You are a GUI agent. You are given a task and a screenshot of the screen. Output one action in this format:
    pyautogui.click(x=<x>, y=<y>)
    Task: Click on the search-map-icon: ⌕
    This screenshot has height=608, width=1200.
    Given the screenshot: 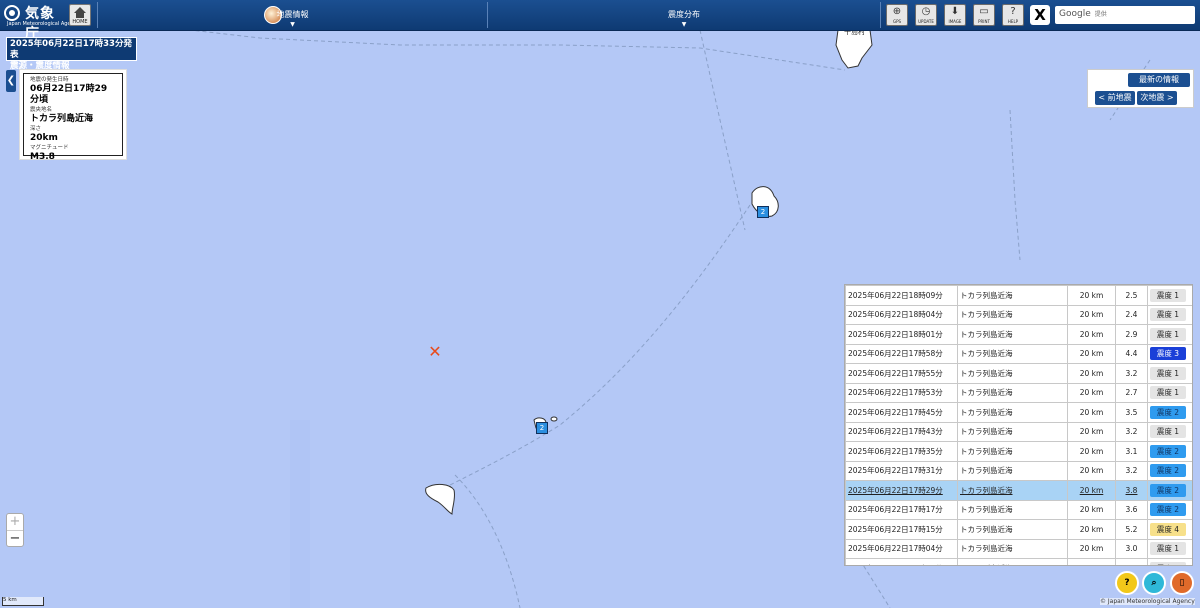 What is the action you would take?
    pyautogui.click(x=1154, y=583)
    